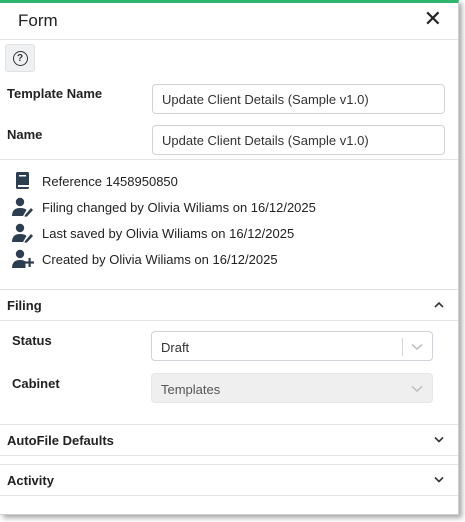 Image resolution: width=465 pixels, height=522 pixels. What do you see at coordinates (25, 134) in the screenshot?
I see `name-label: Name` at bounding box center [25, 134].